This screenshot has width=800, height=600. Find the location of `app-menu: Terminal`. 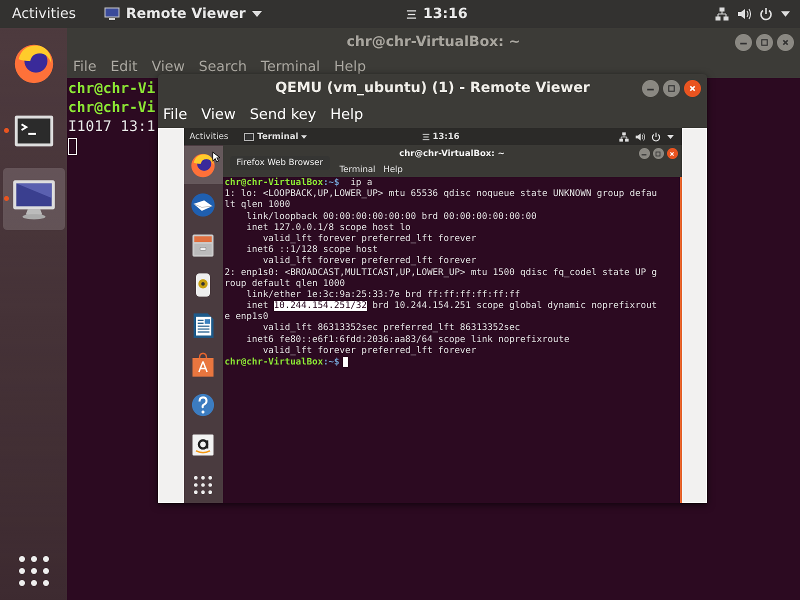

app-menu: Terminal is located at coordinates (277, 137).